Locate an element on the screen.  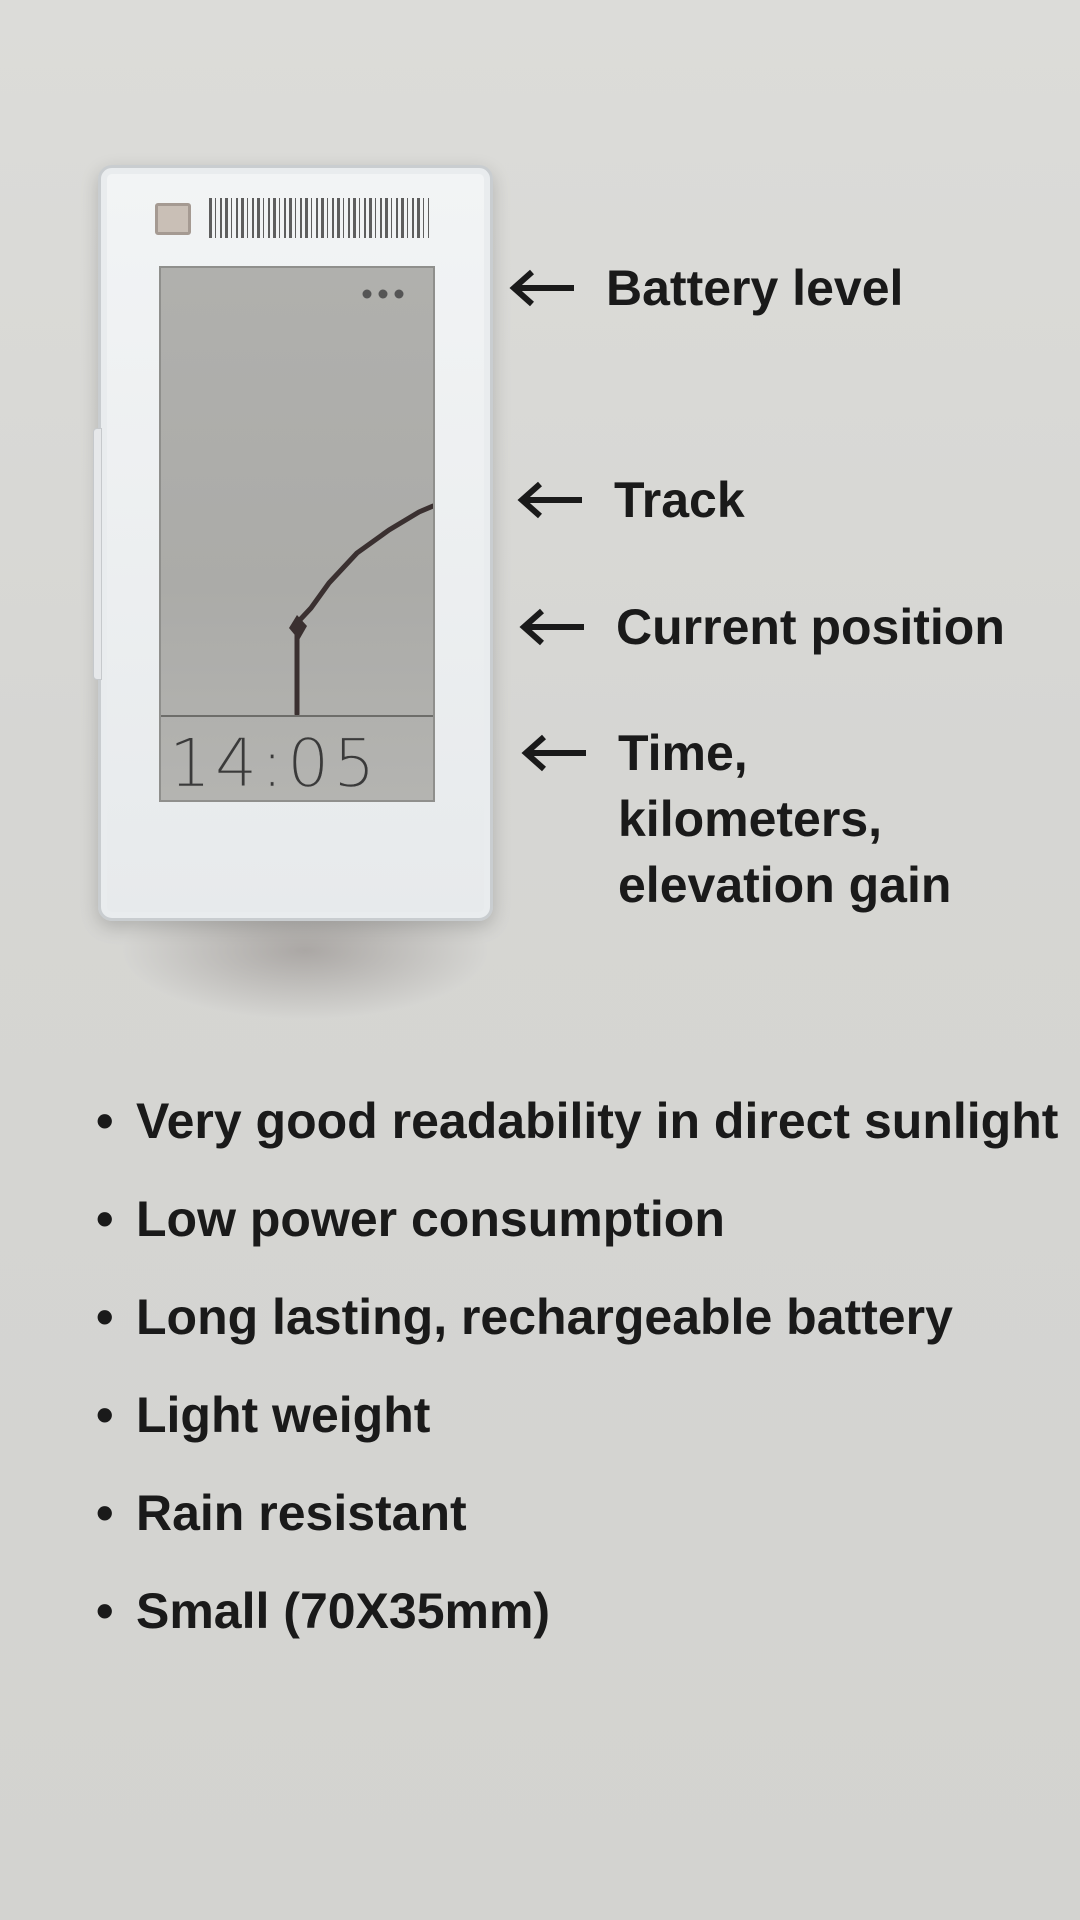
annotation-time-km-elevation: Time, kilometers, elevation gain is located at coordinates (735, 819).